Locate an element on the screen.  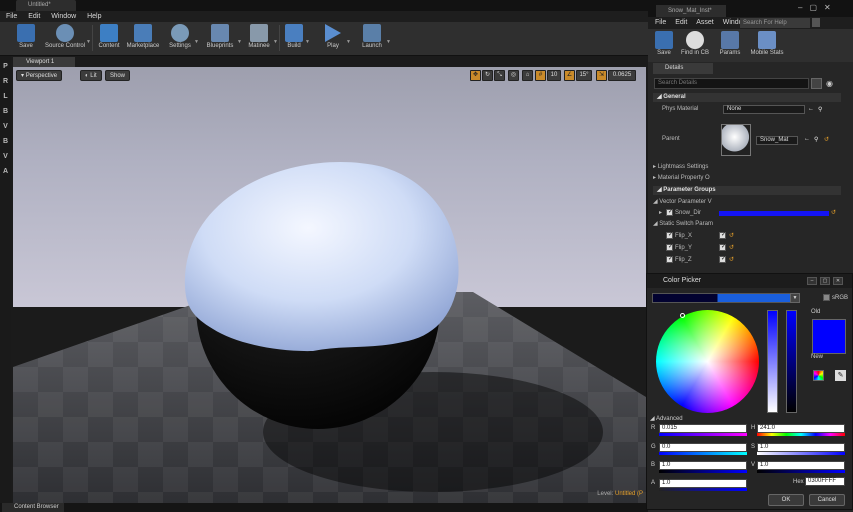
srgb-toggle: sRGB is located at coordinates (835, 297).